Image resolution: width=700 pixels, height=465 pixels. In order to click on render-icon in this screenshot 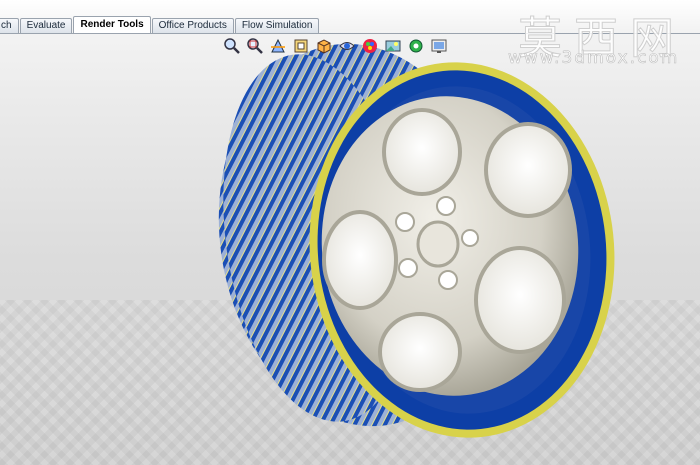, I will do `click(439, 46)`.